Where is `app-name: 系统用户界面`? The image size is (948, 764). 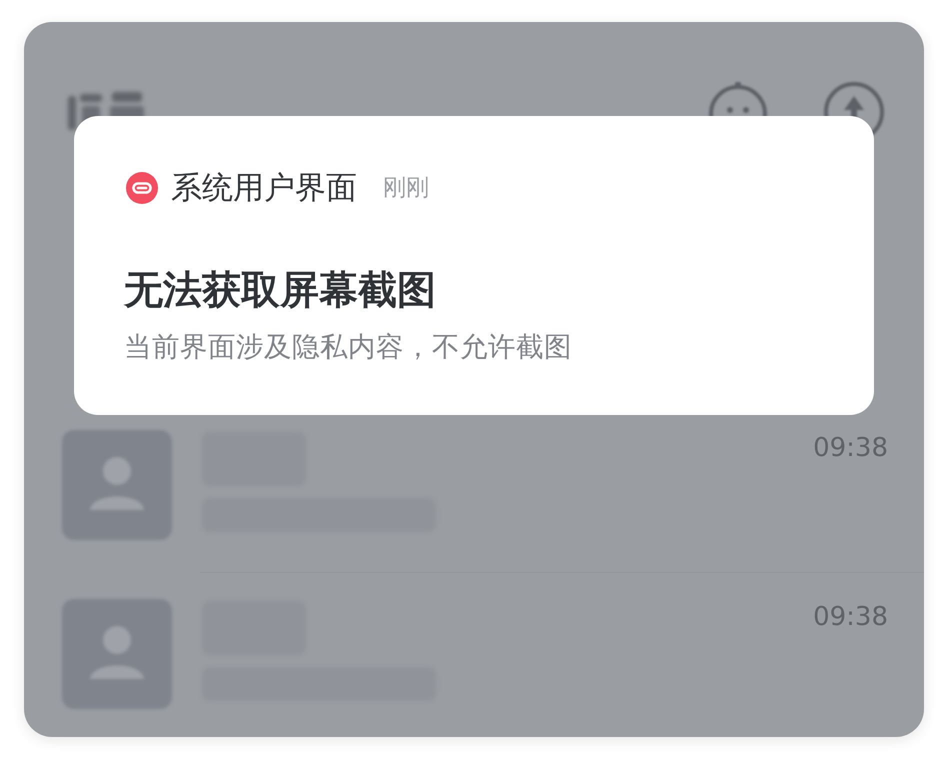 app-name: 系统用户界面 is located at coordinates (264, 188).